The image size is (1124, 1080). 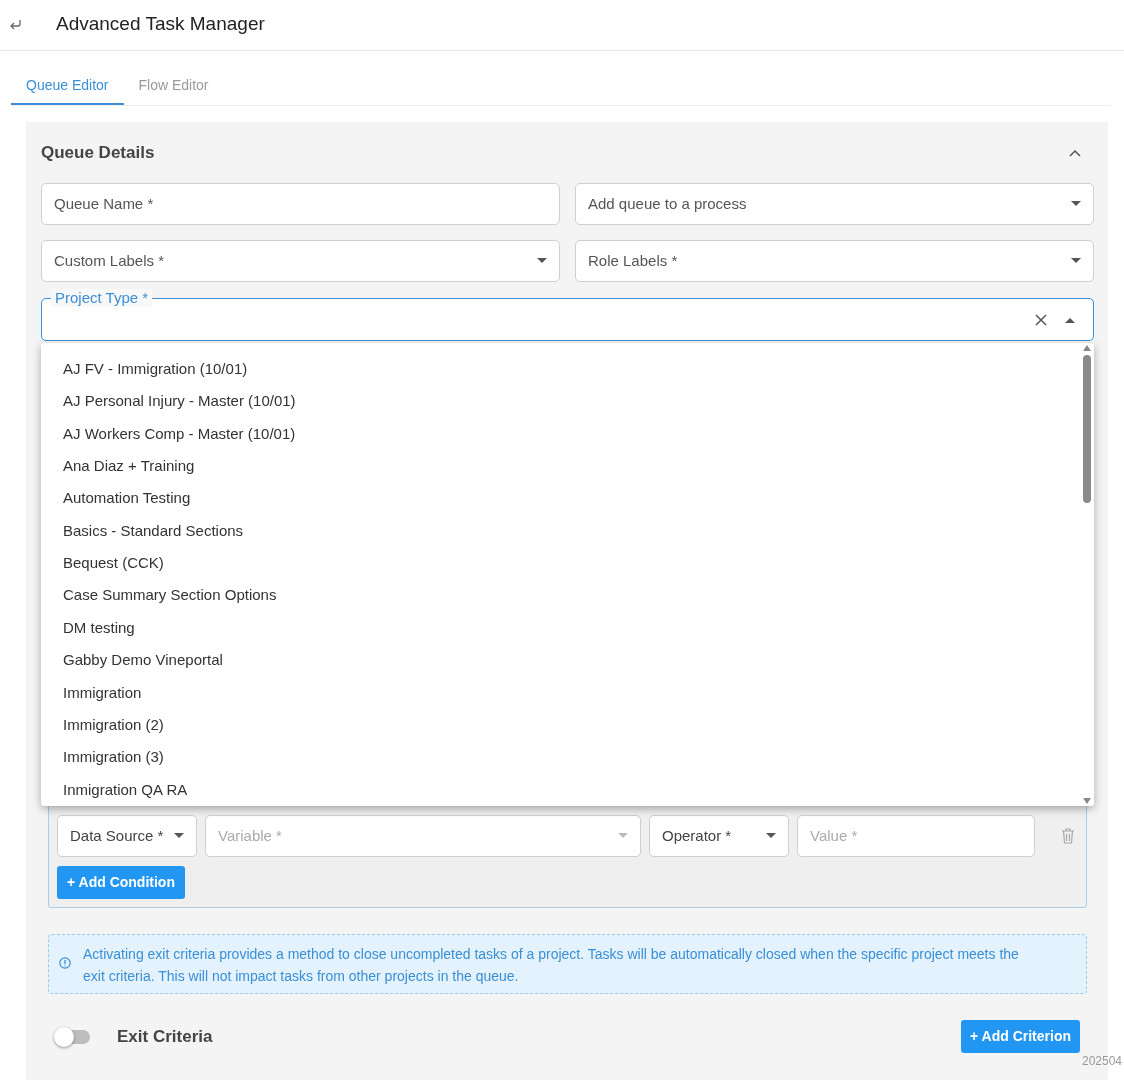 What do you see at coordinates (551, 965) in the screenshot?
I see `info-text: Activating exit criteria provides a method to close uncompleted tasks of a project. Tasks will be automatically closed when the specific project meets the exit criteria. This will not impact tasks from other projects in the queue.` at bounding box center [551, 965].